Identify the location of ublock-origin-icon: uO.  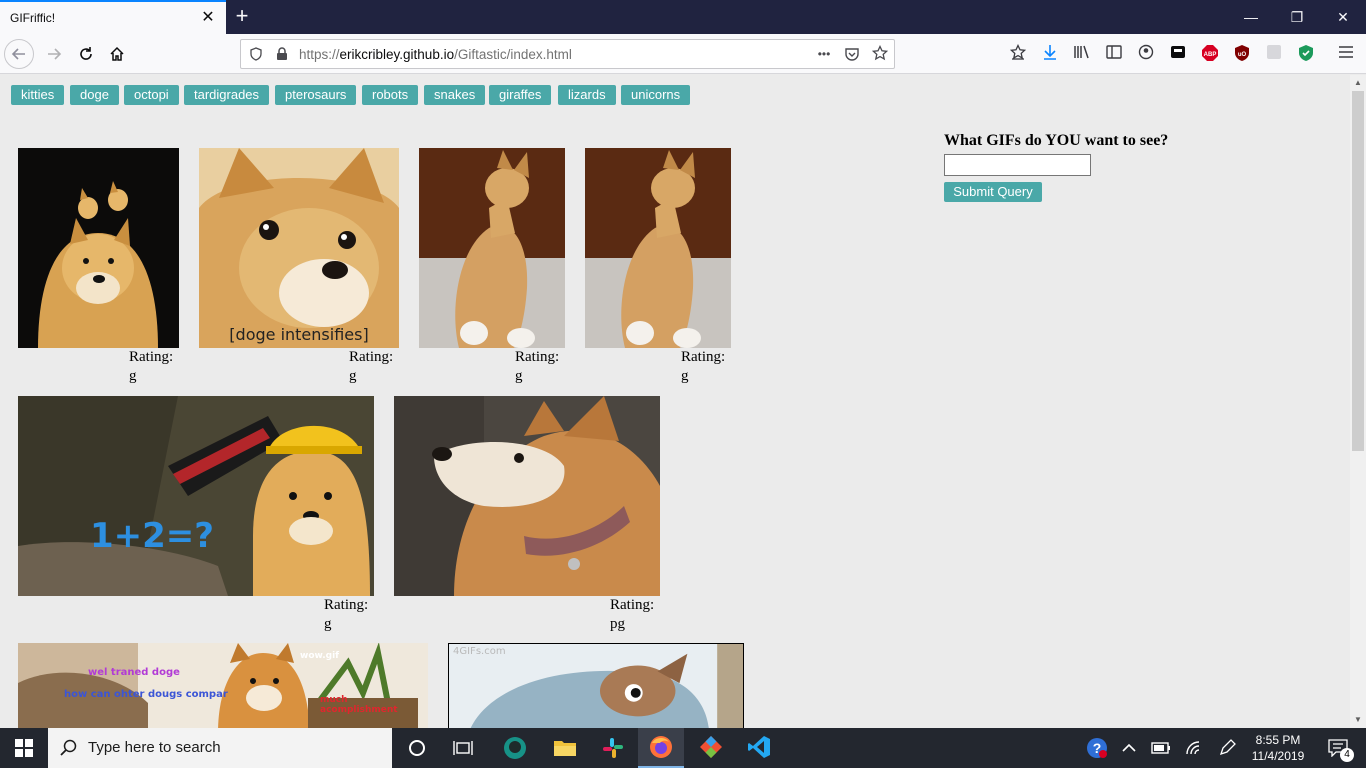
(1242, 54).